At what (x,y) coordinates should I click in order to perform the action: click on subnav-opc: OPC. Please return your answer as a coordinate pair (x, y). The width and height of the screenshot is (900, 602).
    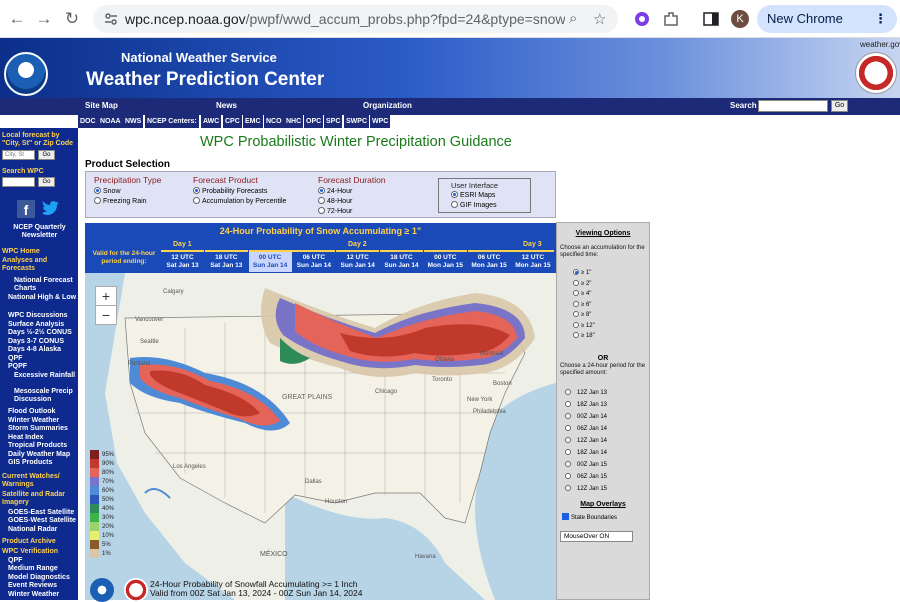
    Looking at the image, I should click on (314, 121).